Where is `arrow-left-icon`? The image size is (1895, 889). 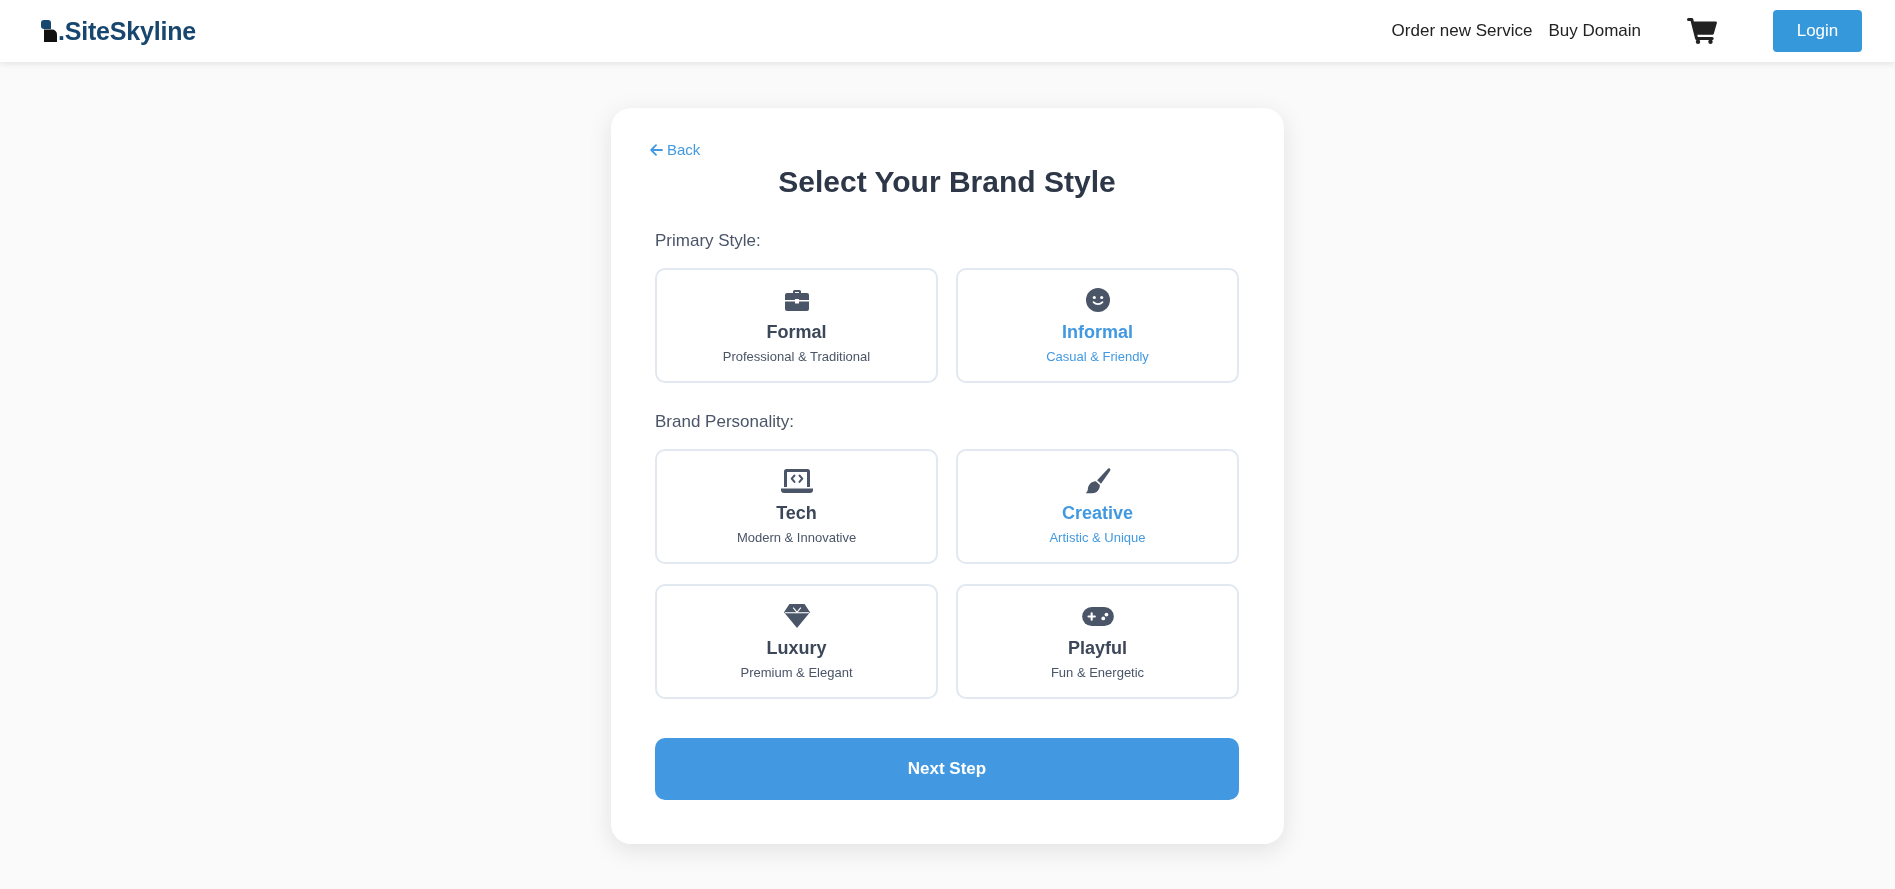
arrow-left-icon is located at coordinates (656, 150).